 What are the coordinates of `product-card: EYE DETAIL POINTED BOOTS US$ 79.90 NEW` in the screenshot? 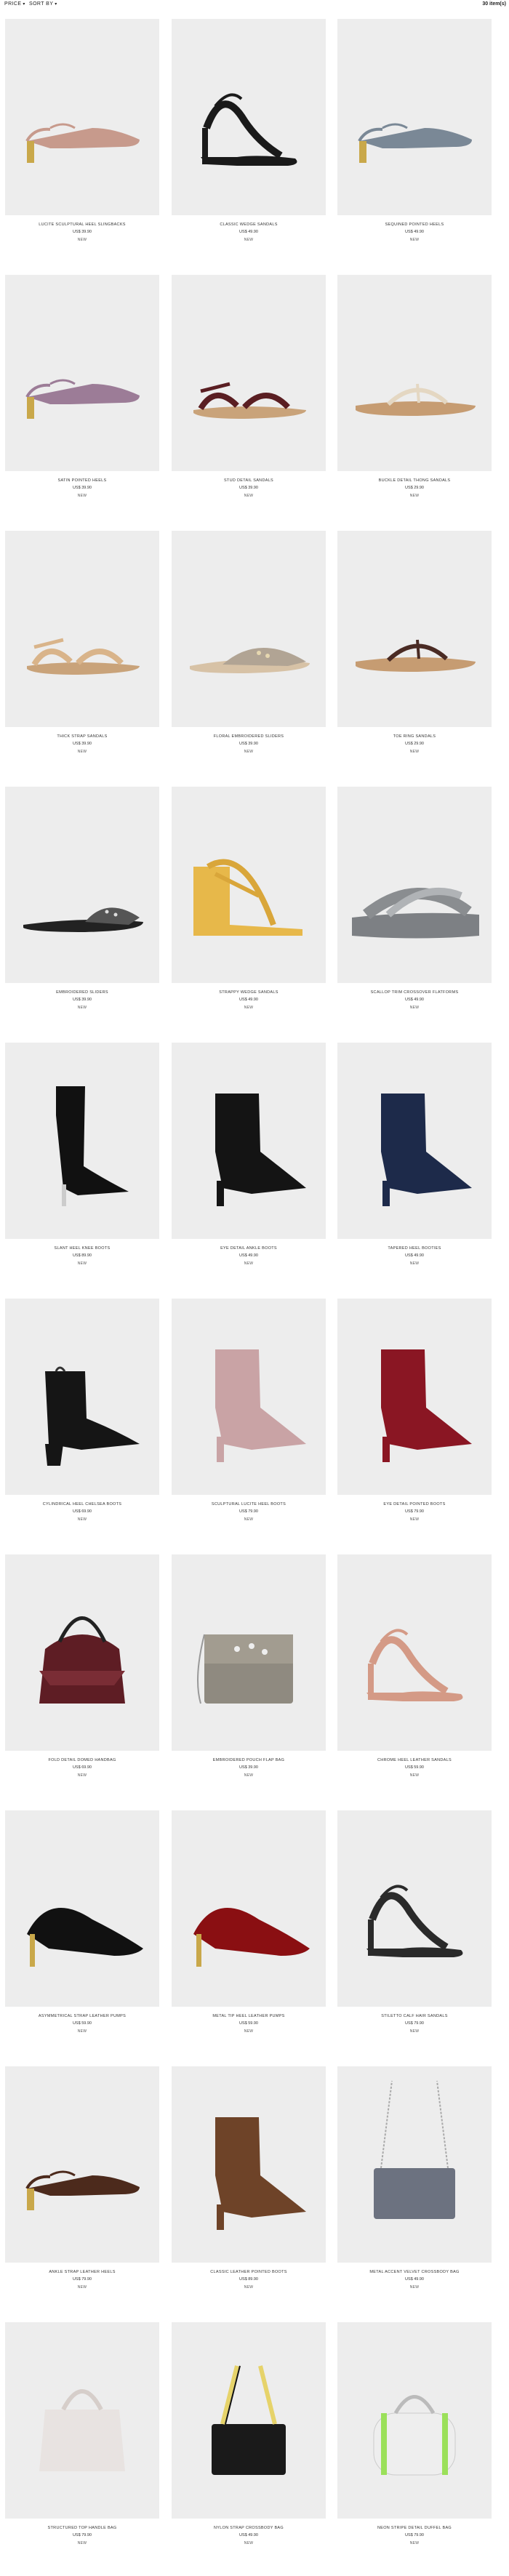 It's located at (414, 1419).